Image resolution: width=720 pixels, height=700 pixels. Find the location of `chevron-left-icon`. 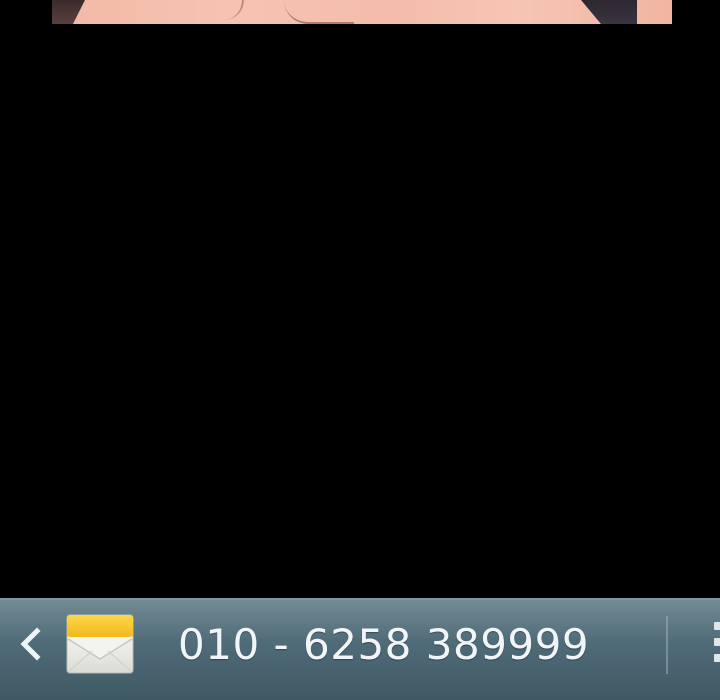

chevron-left-icon is located at coordinates (30, 644).